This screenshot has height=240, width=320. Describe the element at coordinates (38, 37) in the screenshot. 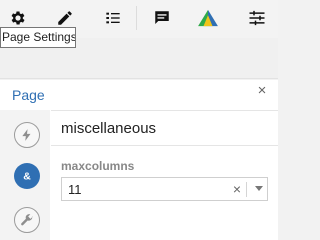

I see `page-settings-tooltip: Page Settings` at that location.